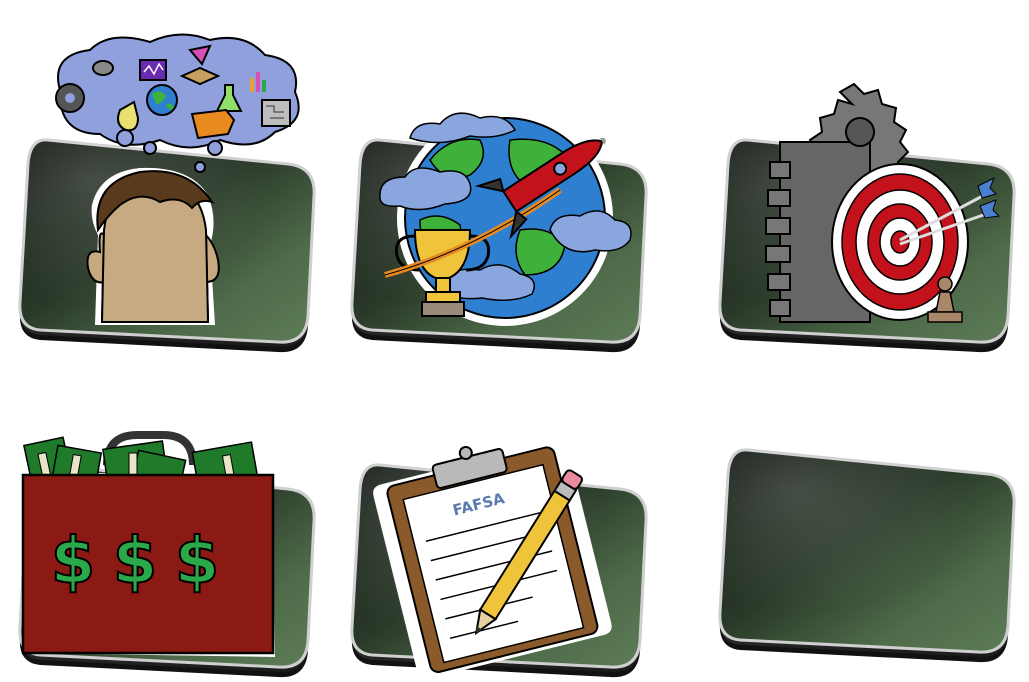 The height and width of the screenshot is (682, 1029). I want to click on globe-rocket-trophy-icon, so click(505, 218).